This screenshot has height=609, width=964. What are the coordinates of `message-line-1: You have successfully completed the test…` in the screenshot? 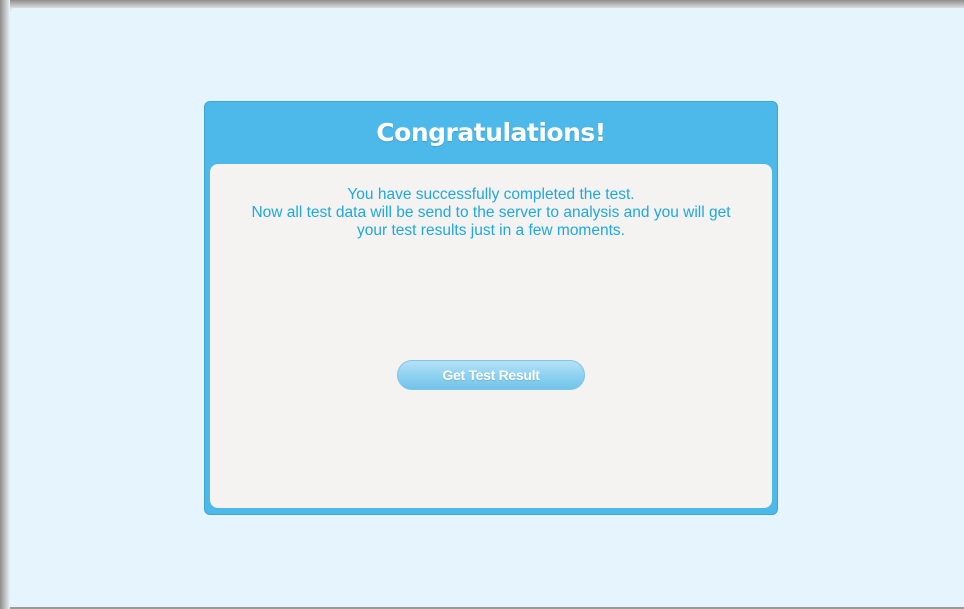 It's located at (491, 194).